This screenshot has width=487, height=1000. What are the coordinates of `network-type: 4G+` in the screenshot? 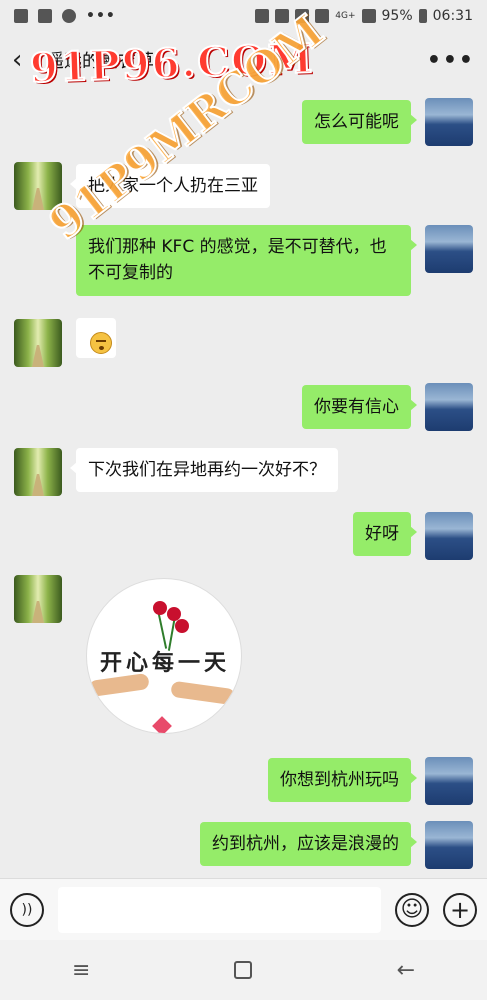 It's located at (345, 16).